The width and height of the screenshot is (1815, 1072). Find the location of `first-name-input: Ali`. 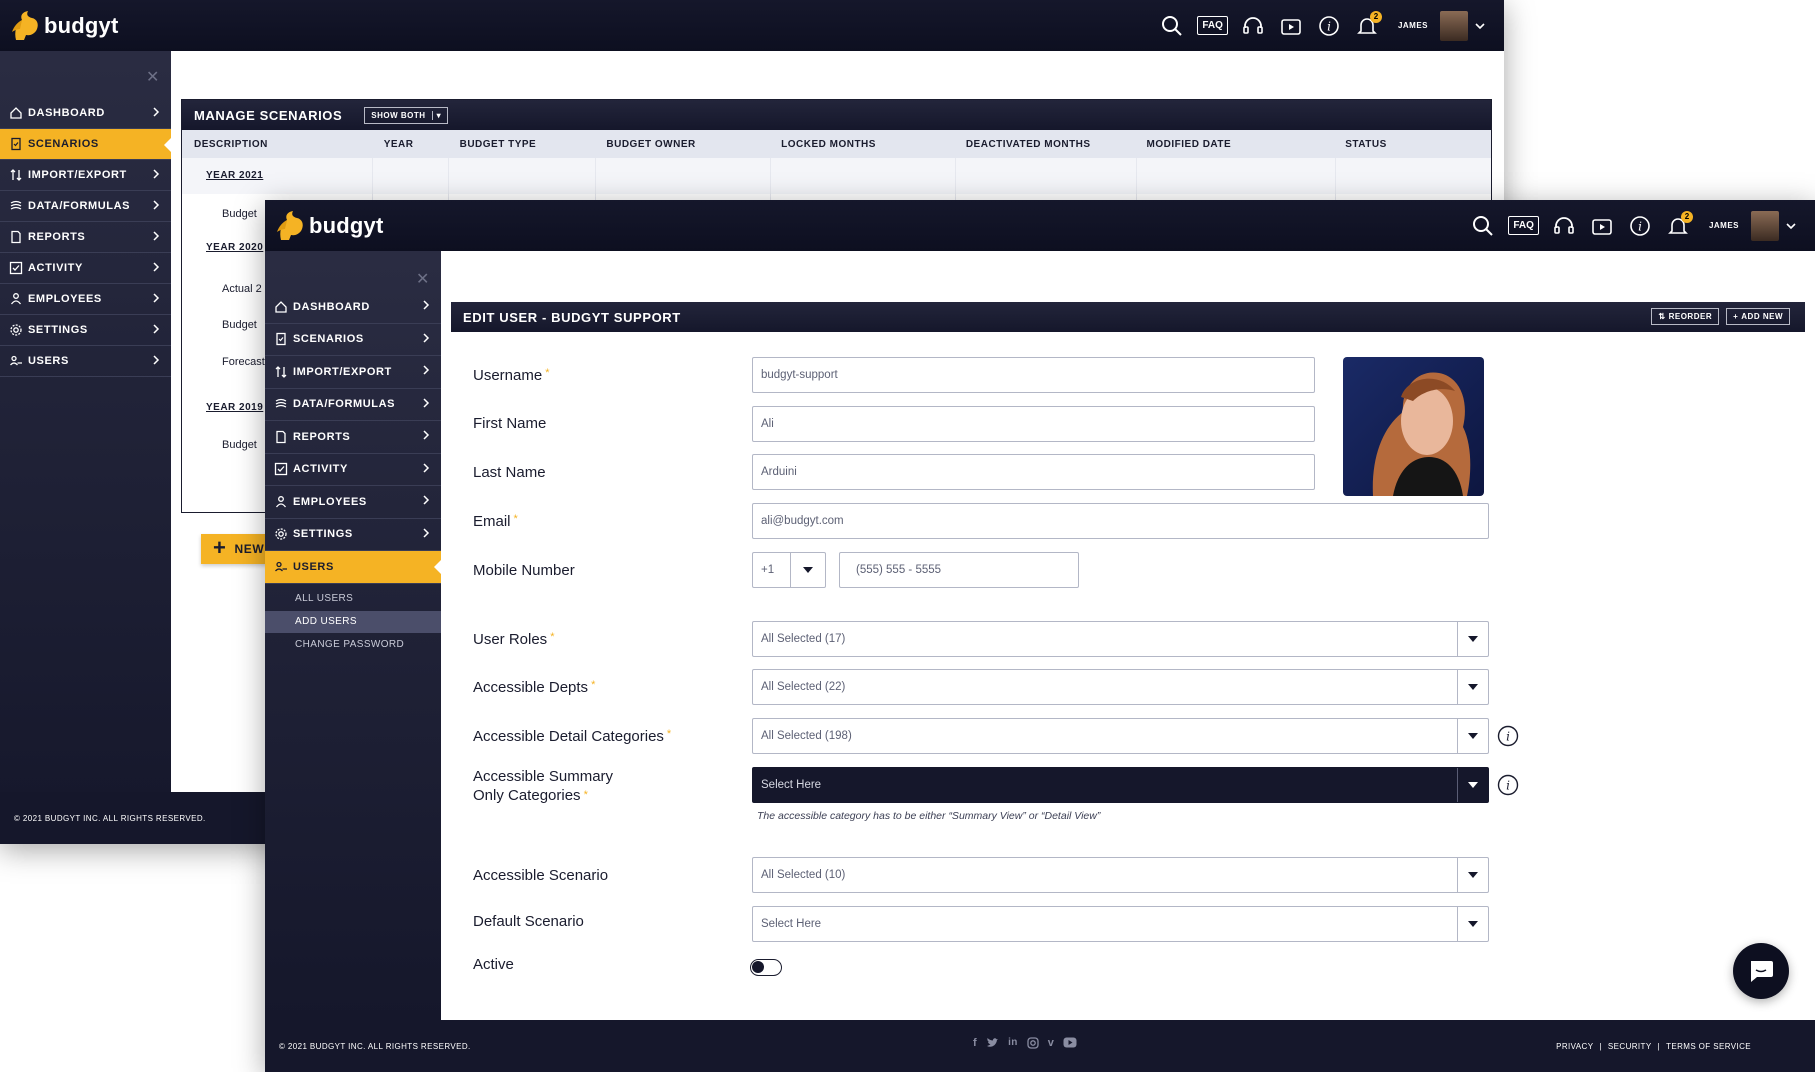

first-name-input: Ali is located at coordinates (1033, 424).